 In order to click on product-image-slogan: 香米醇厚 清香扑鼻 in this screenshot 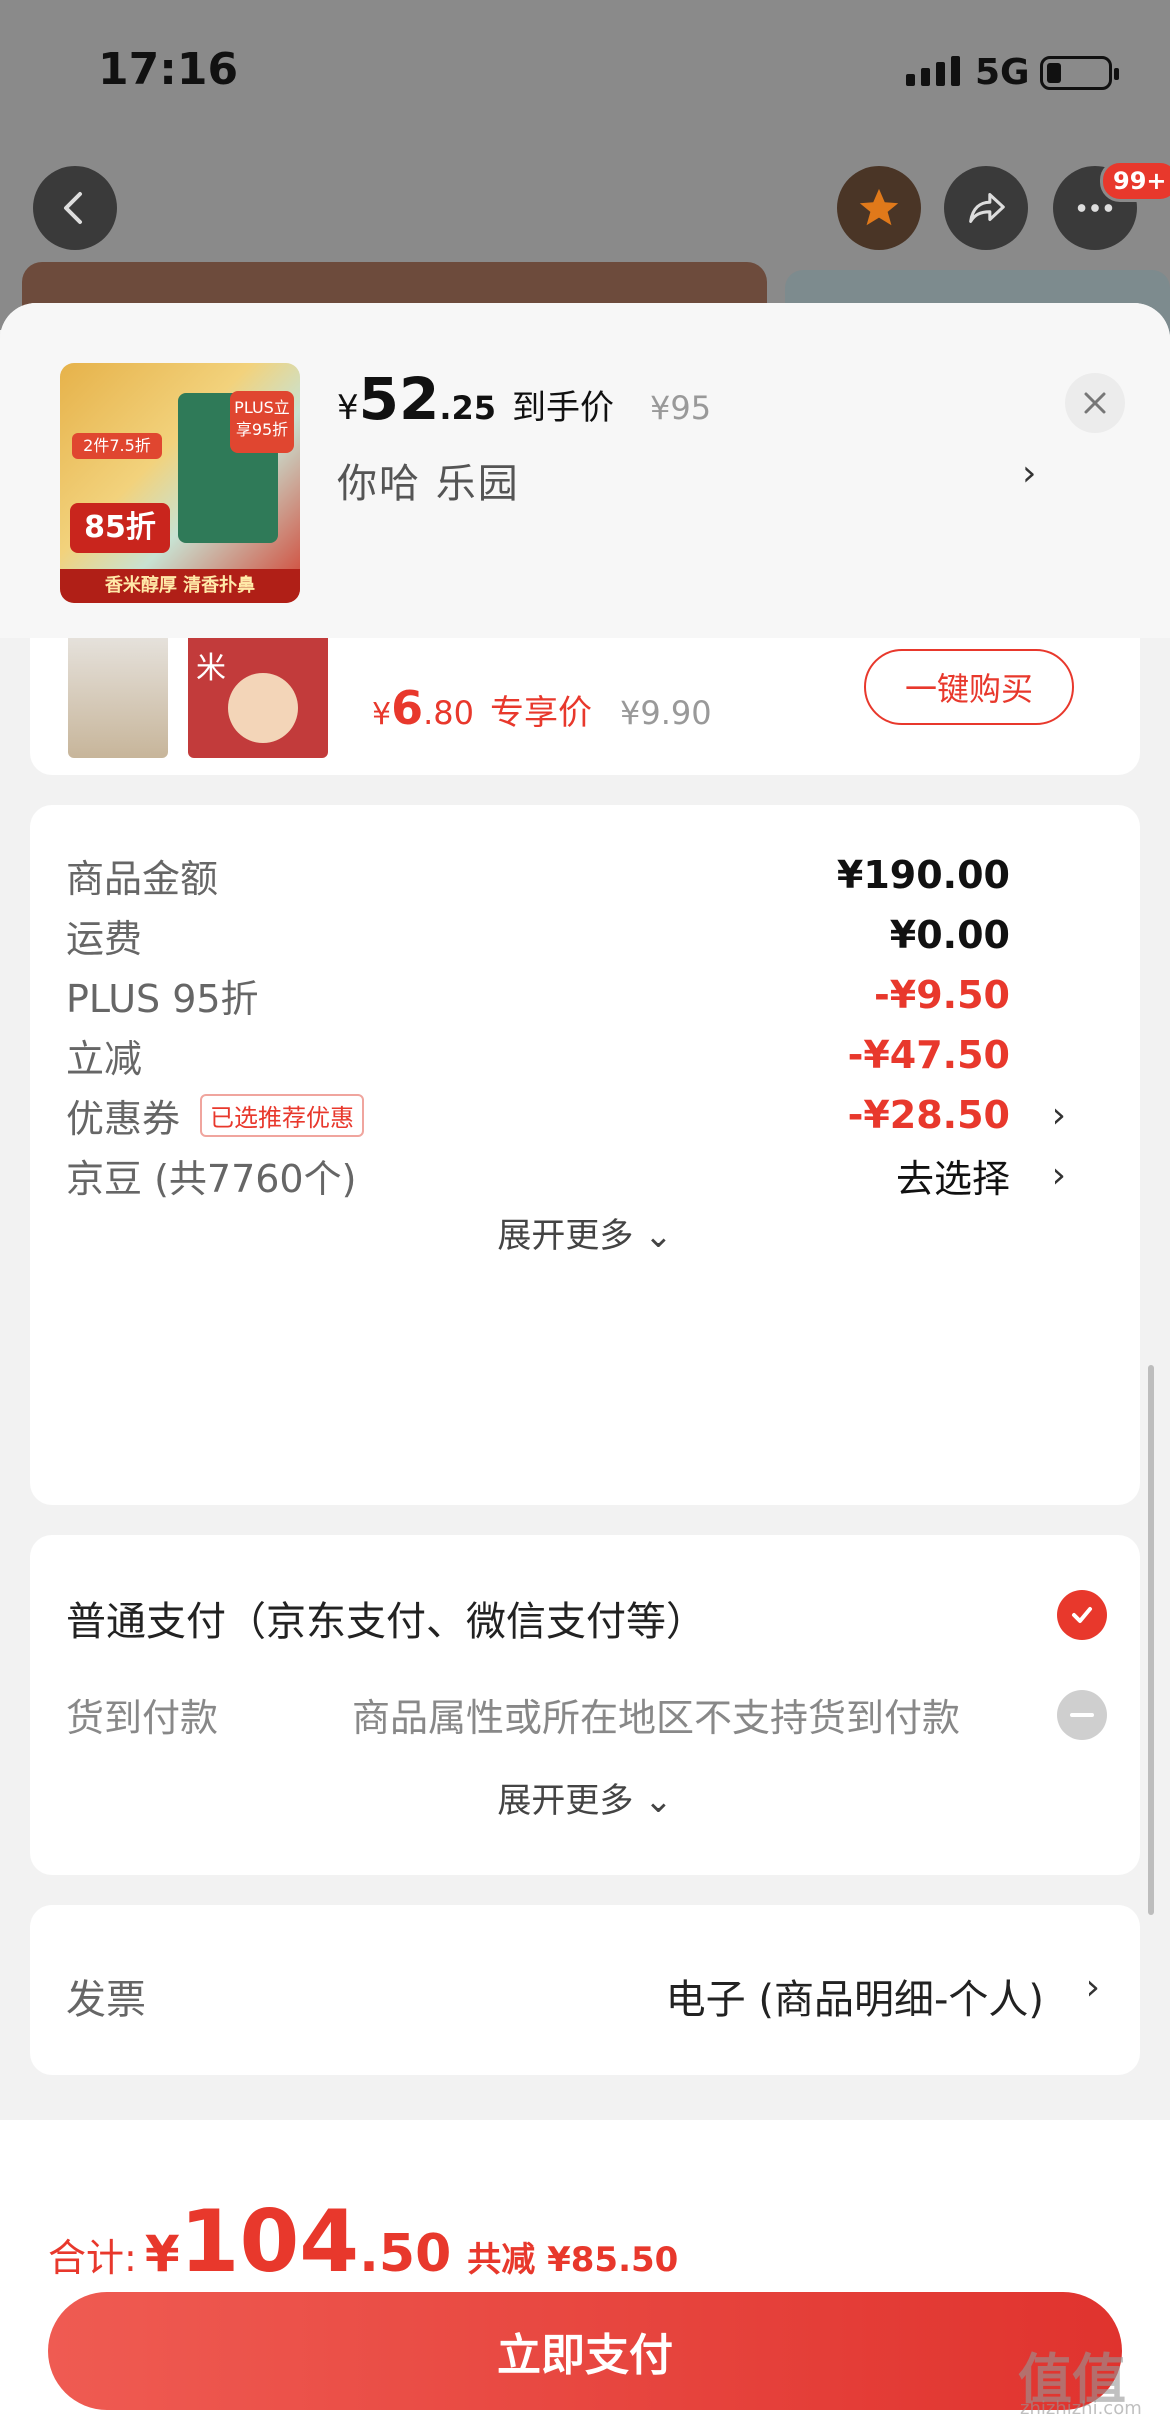, I will do `click(180, 586)`.